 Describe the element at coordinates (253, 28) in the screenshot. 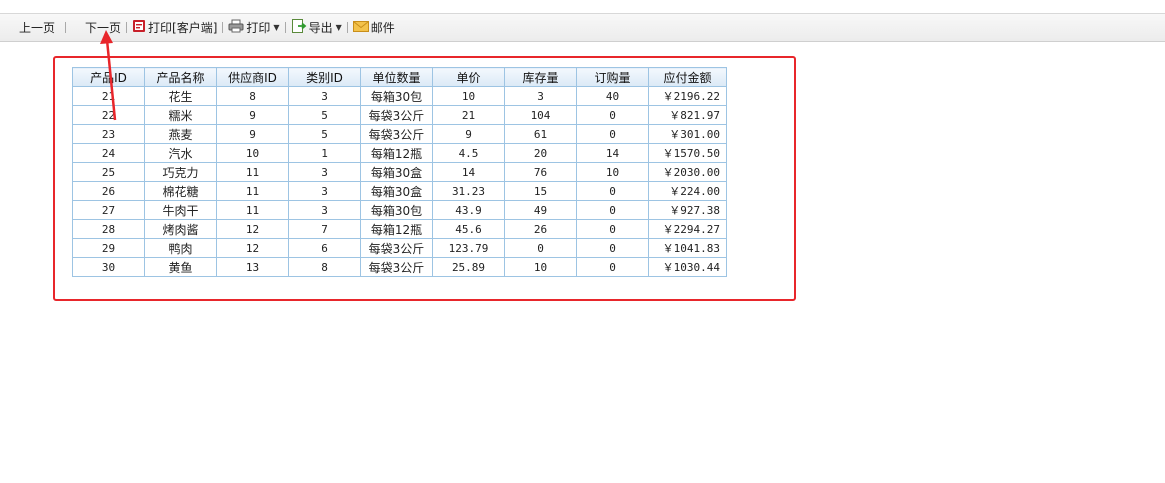

I see `print-button: 打印 ▼` at that location.